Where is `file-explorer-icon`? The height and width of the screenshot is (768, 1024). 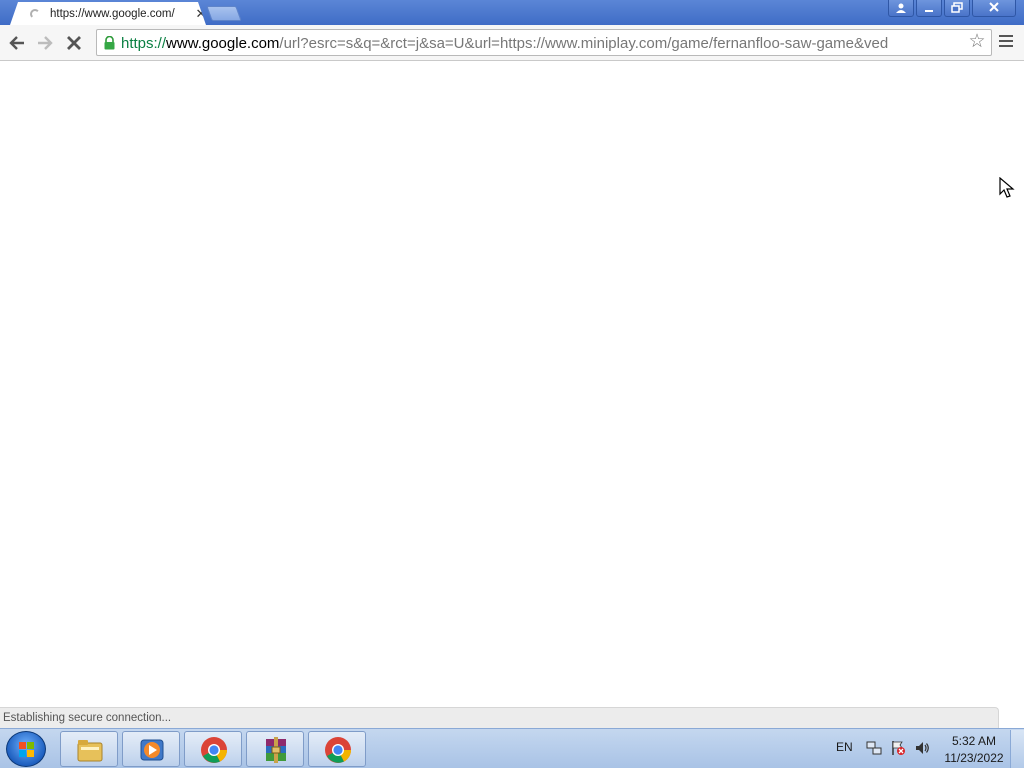
file-explorer-icon is located at coordinates (90, 751).